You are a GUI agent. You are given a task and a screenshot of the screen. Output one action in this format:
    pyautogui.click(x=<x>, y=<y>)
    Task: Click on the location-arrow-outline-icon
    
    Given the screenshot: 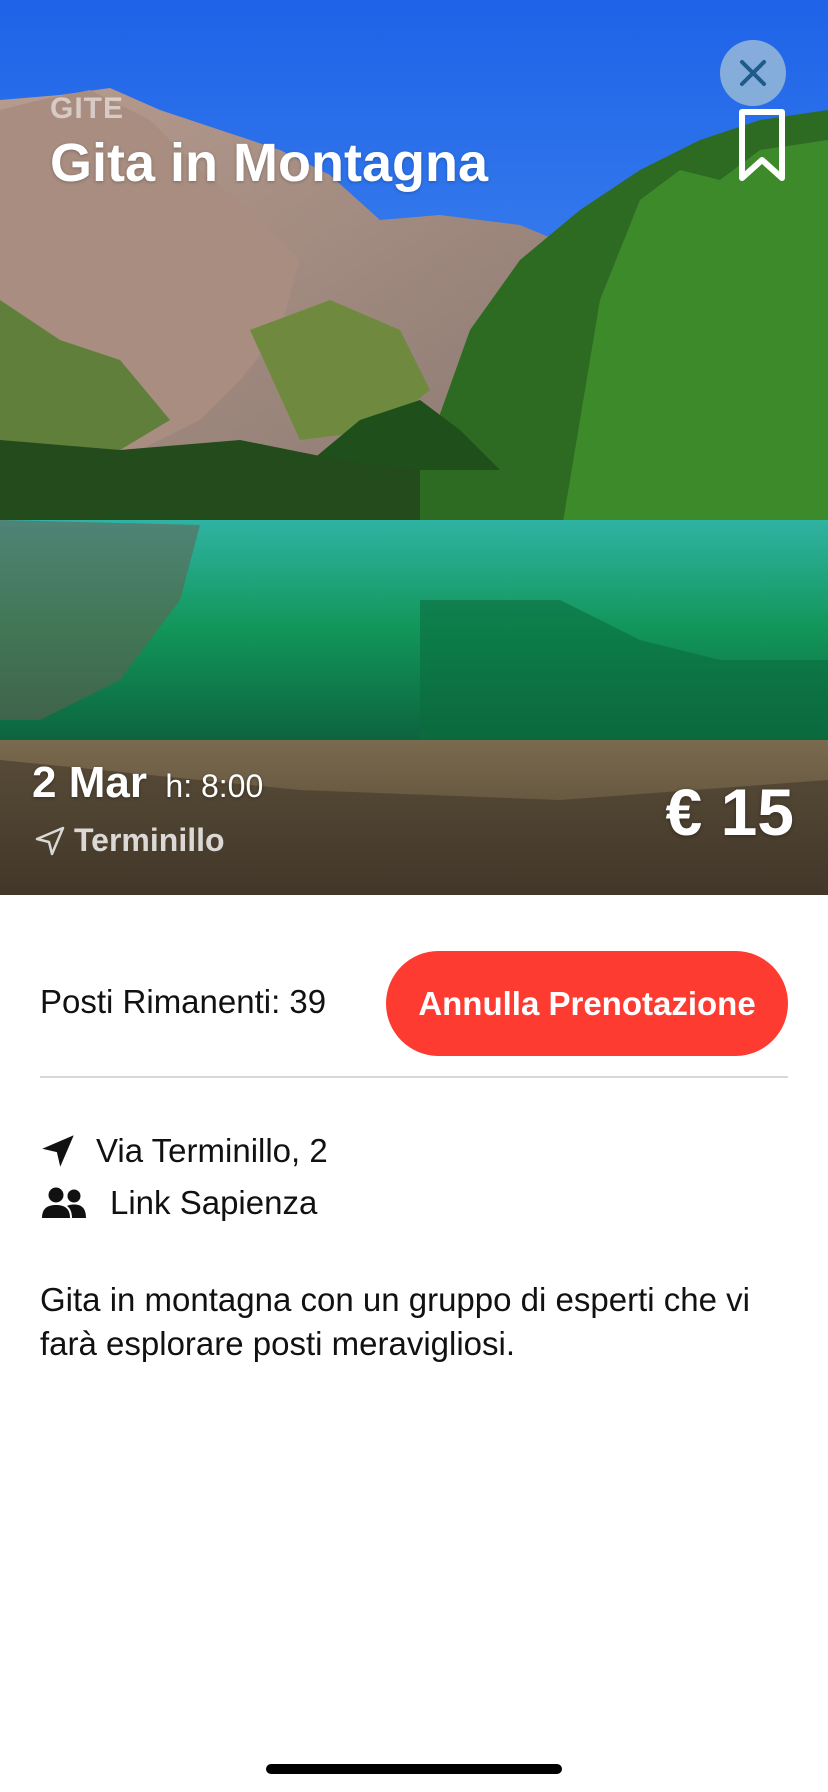 What is the action you would take?
    pyautogui.click(x=50, y=840)
    